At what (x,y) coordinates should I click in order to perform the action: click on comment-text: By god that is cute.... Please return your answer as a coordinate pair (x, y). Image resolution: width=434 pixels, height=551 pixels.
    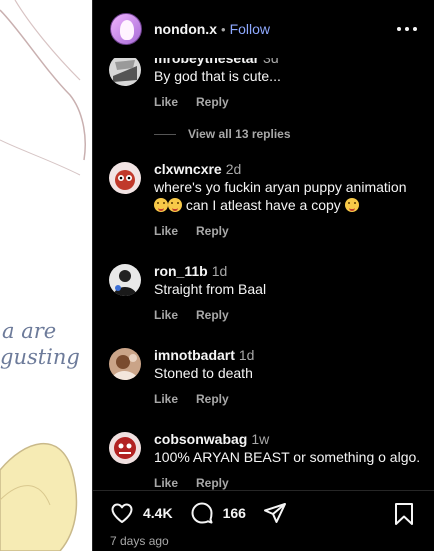
    Looking at the image, I should click on (217, 76).